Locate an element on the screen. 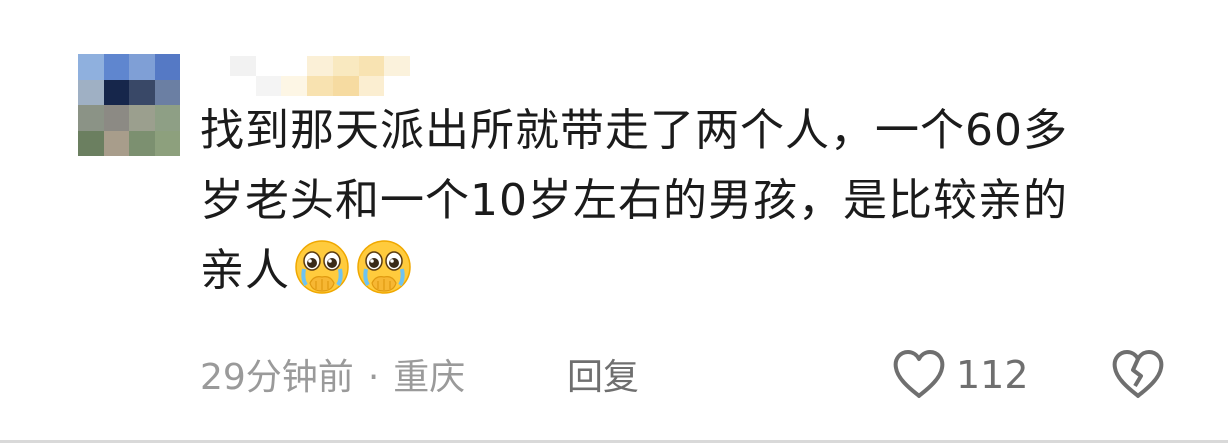 This screenshot has height=443, width=1228. broken-heart-icon is located at coordinates (1138, 374).